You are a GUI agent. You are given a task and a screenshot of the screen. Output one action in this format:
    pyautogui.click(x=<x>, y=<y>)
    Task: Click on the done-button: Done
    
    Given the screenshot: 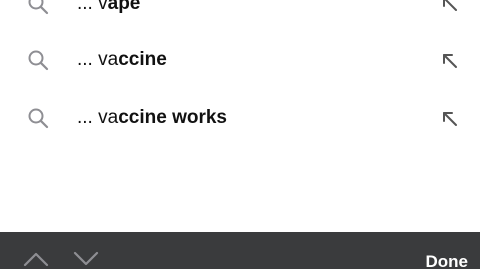 What is the action you would take?
    pyautogui.click(x=447, y=262)
    